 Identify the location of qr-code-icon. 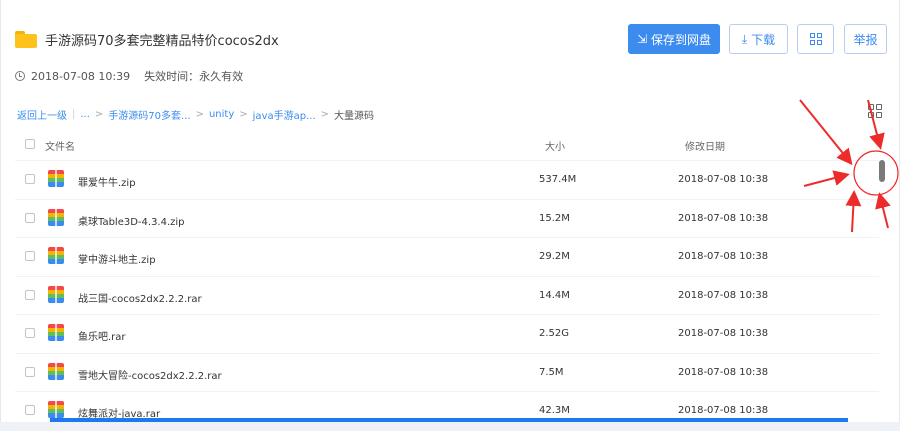
(815, 39).